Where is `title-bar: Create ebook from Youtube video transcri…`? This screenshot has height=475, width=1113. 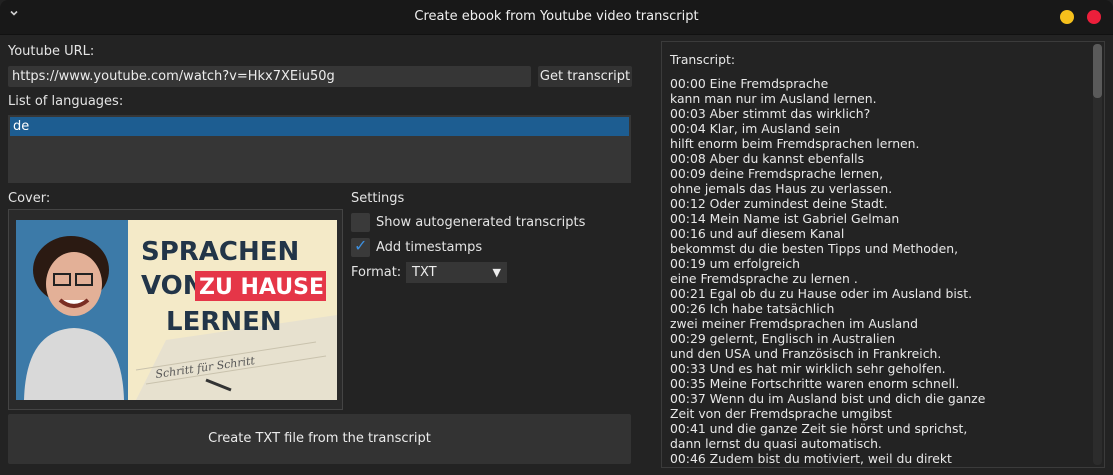 title-bar: Create ebook from Youtube video transcri… is located at coordinates (556, 17).